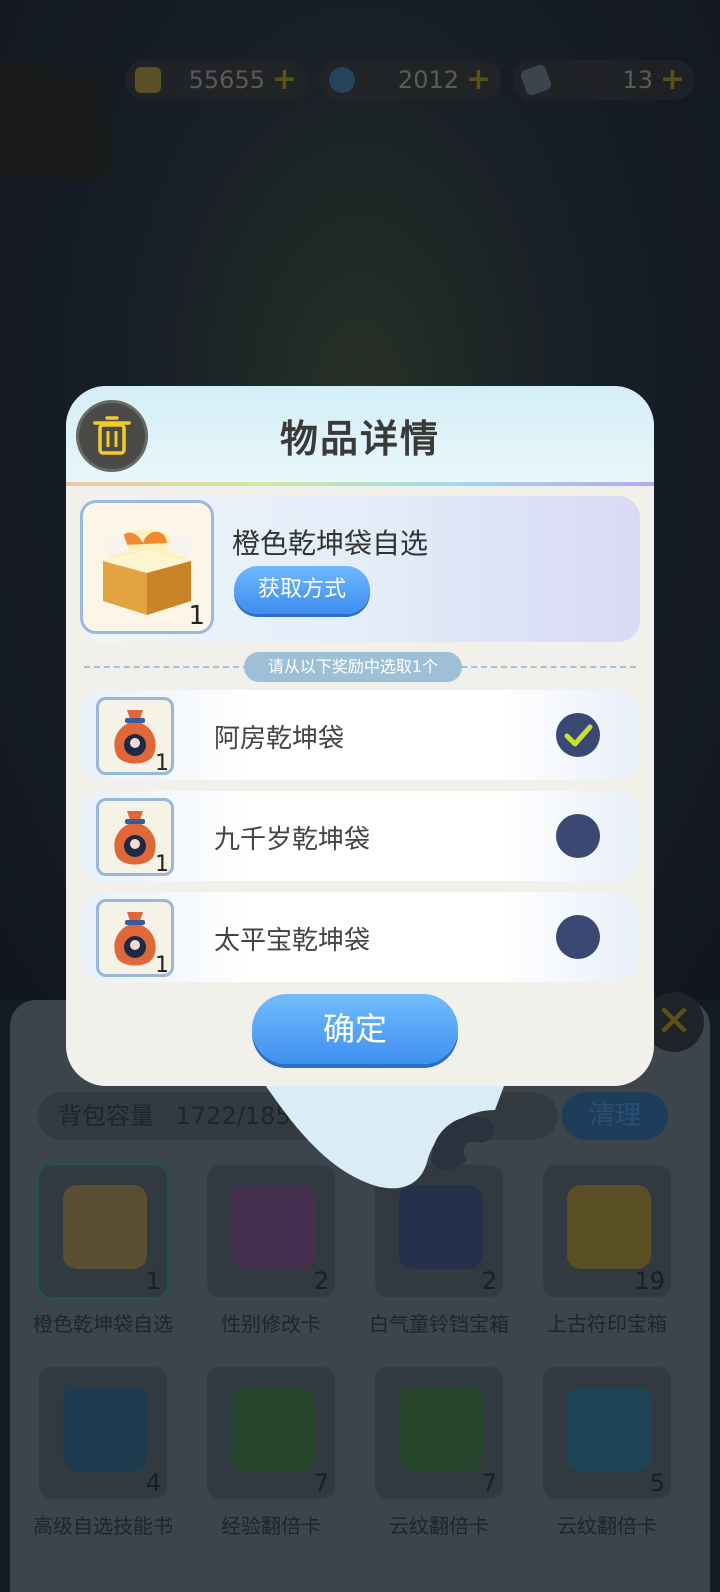  Describe the element at coordinates (302, 590) in the screenshot. I see `obtain-method-button: 获取方式` at that location.